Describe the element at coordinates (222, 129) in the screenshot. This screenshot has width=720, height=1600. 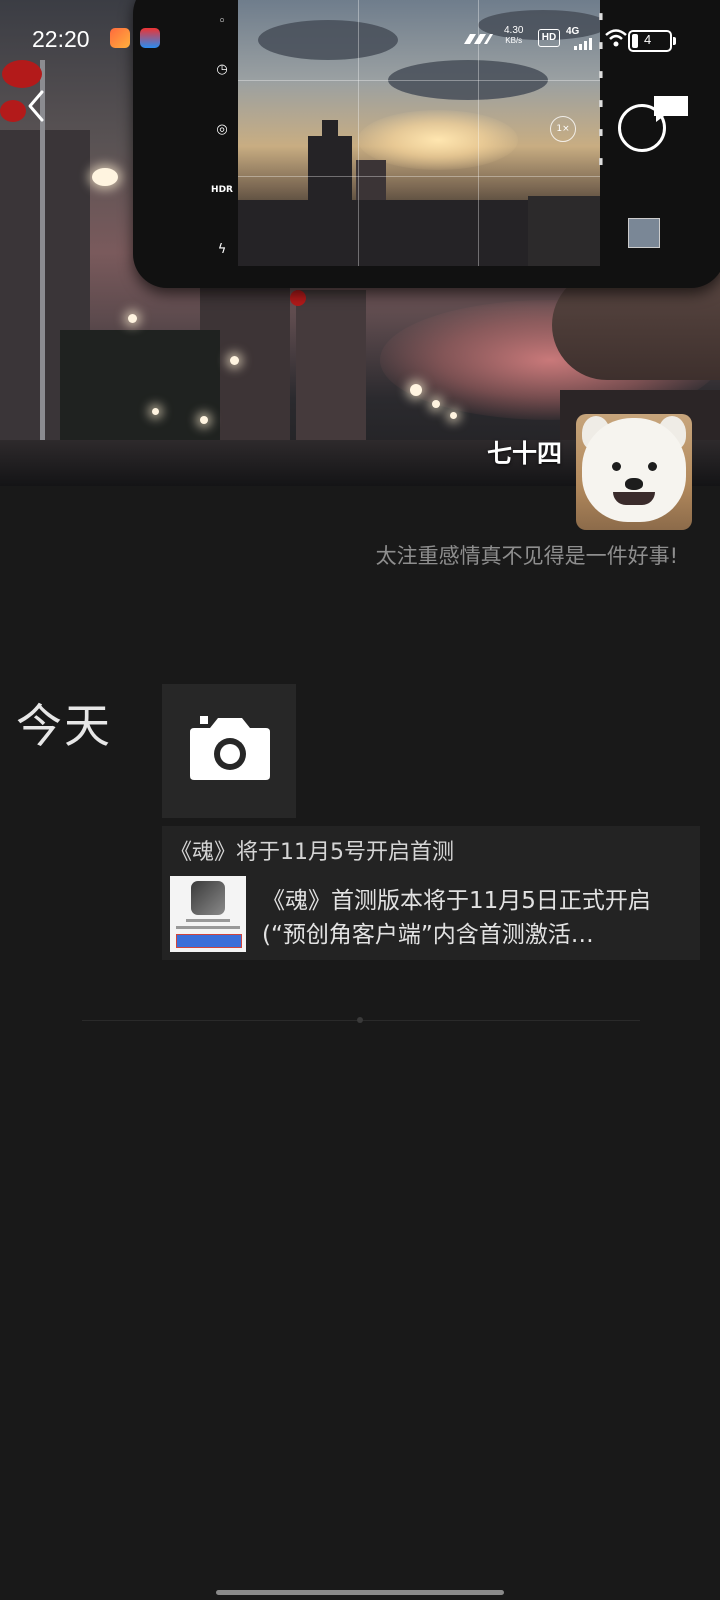
I see `live-photo-icon: ◎` at that location.